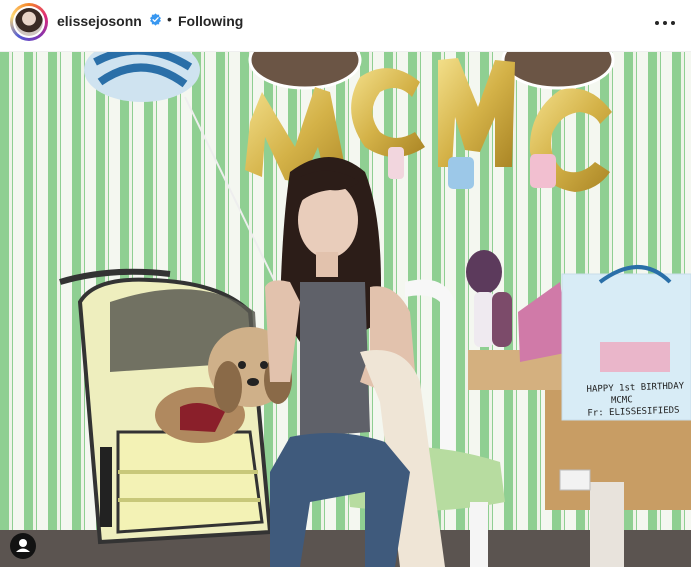 The width and height of the screenshot is (691, 567). What do you see at coordinates (607, 524) in the screenshot?
I see `table-leg` at bounding box center [607, 524].